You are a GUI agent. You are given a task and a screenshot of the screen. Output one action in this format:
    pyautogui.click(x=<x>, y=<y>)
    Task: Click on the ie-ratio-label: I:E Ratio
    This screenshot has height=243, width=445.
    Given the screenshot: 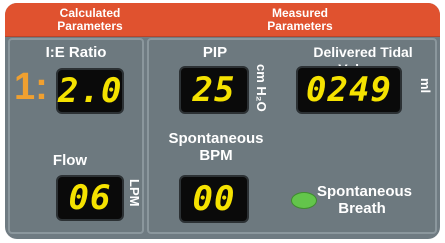 What is the action you would take?
    pyautogui.click(x=76, y=52)
    